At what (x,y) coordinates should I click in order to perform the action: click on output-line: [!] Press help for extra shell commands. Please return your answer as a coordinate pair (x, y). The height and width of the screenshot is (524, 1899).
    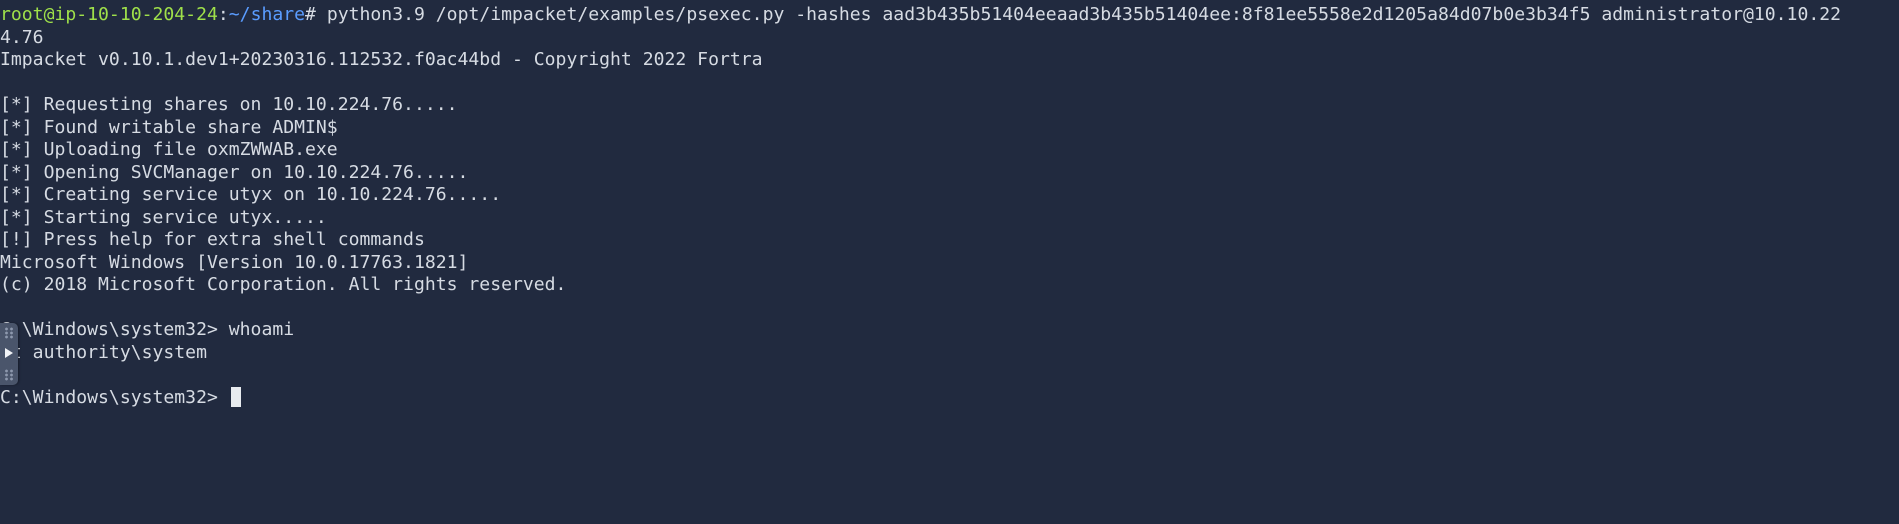
    Looking at the image, I should click on (212, 239).